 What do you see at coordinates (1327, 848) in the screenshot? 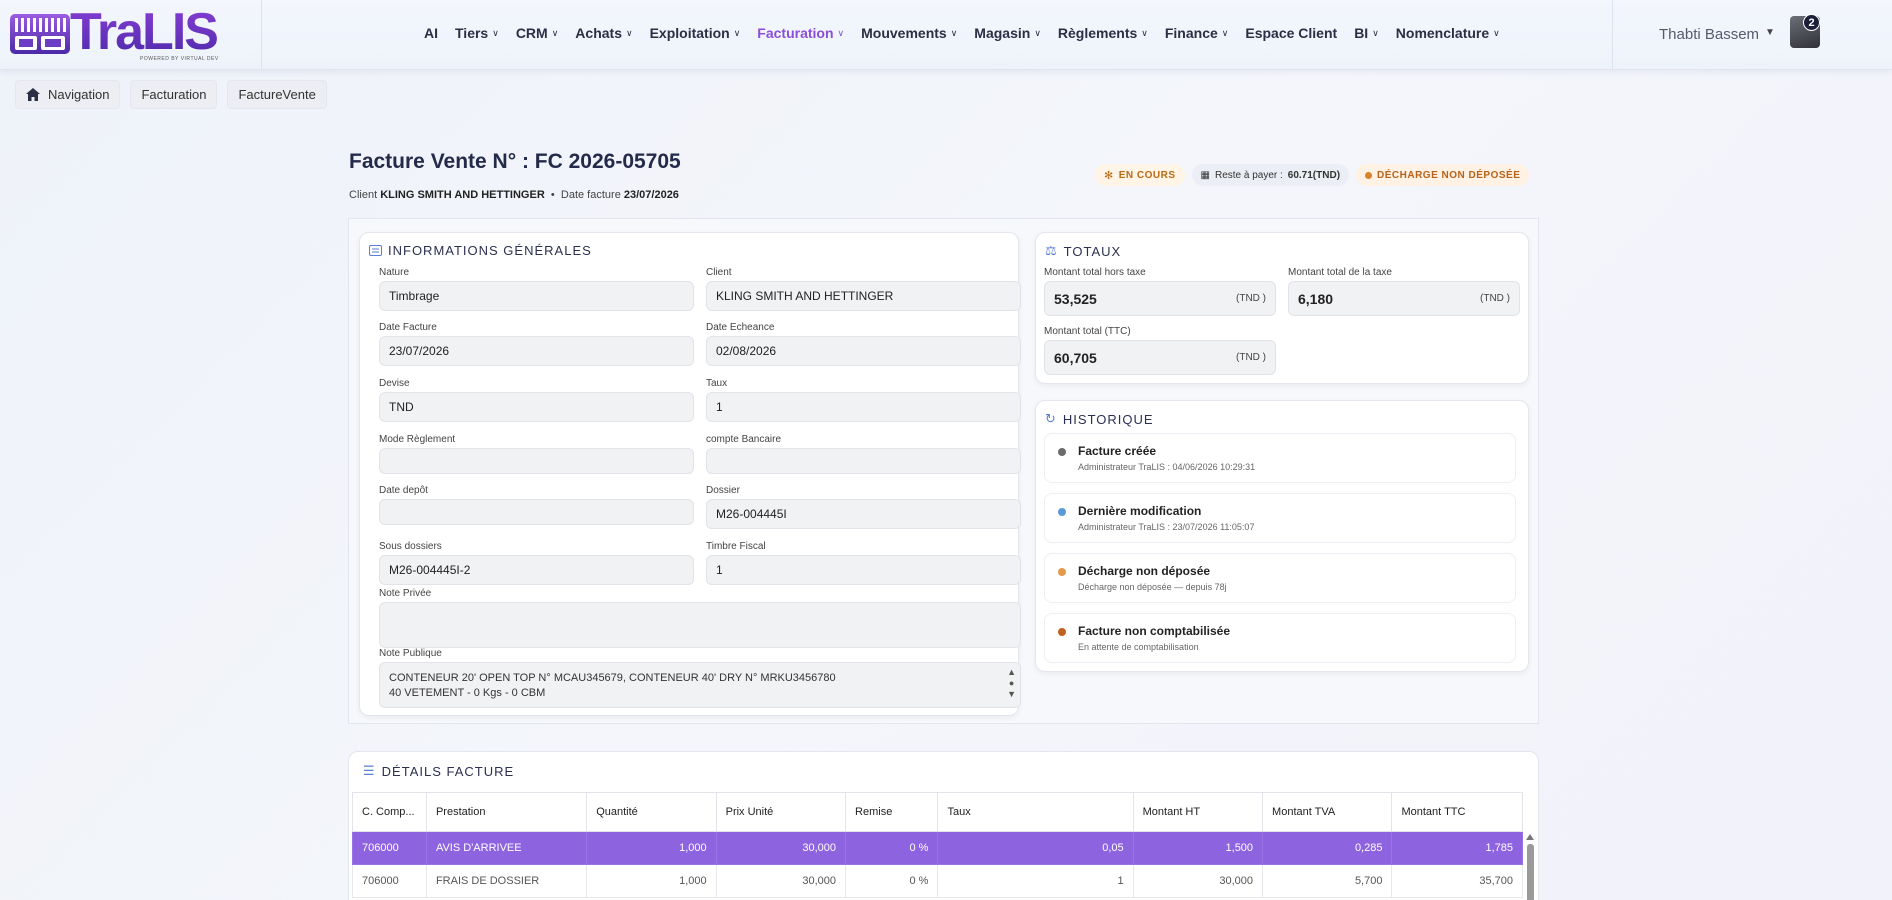
I see `table-cell: 0,285` at bounding box center [1327, 848].